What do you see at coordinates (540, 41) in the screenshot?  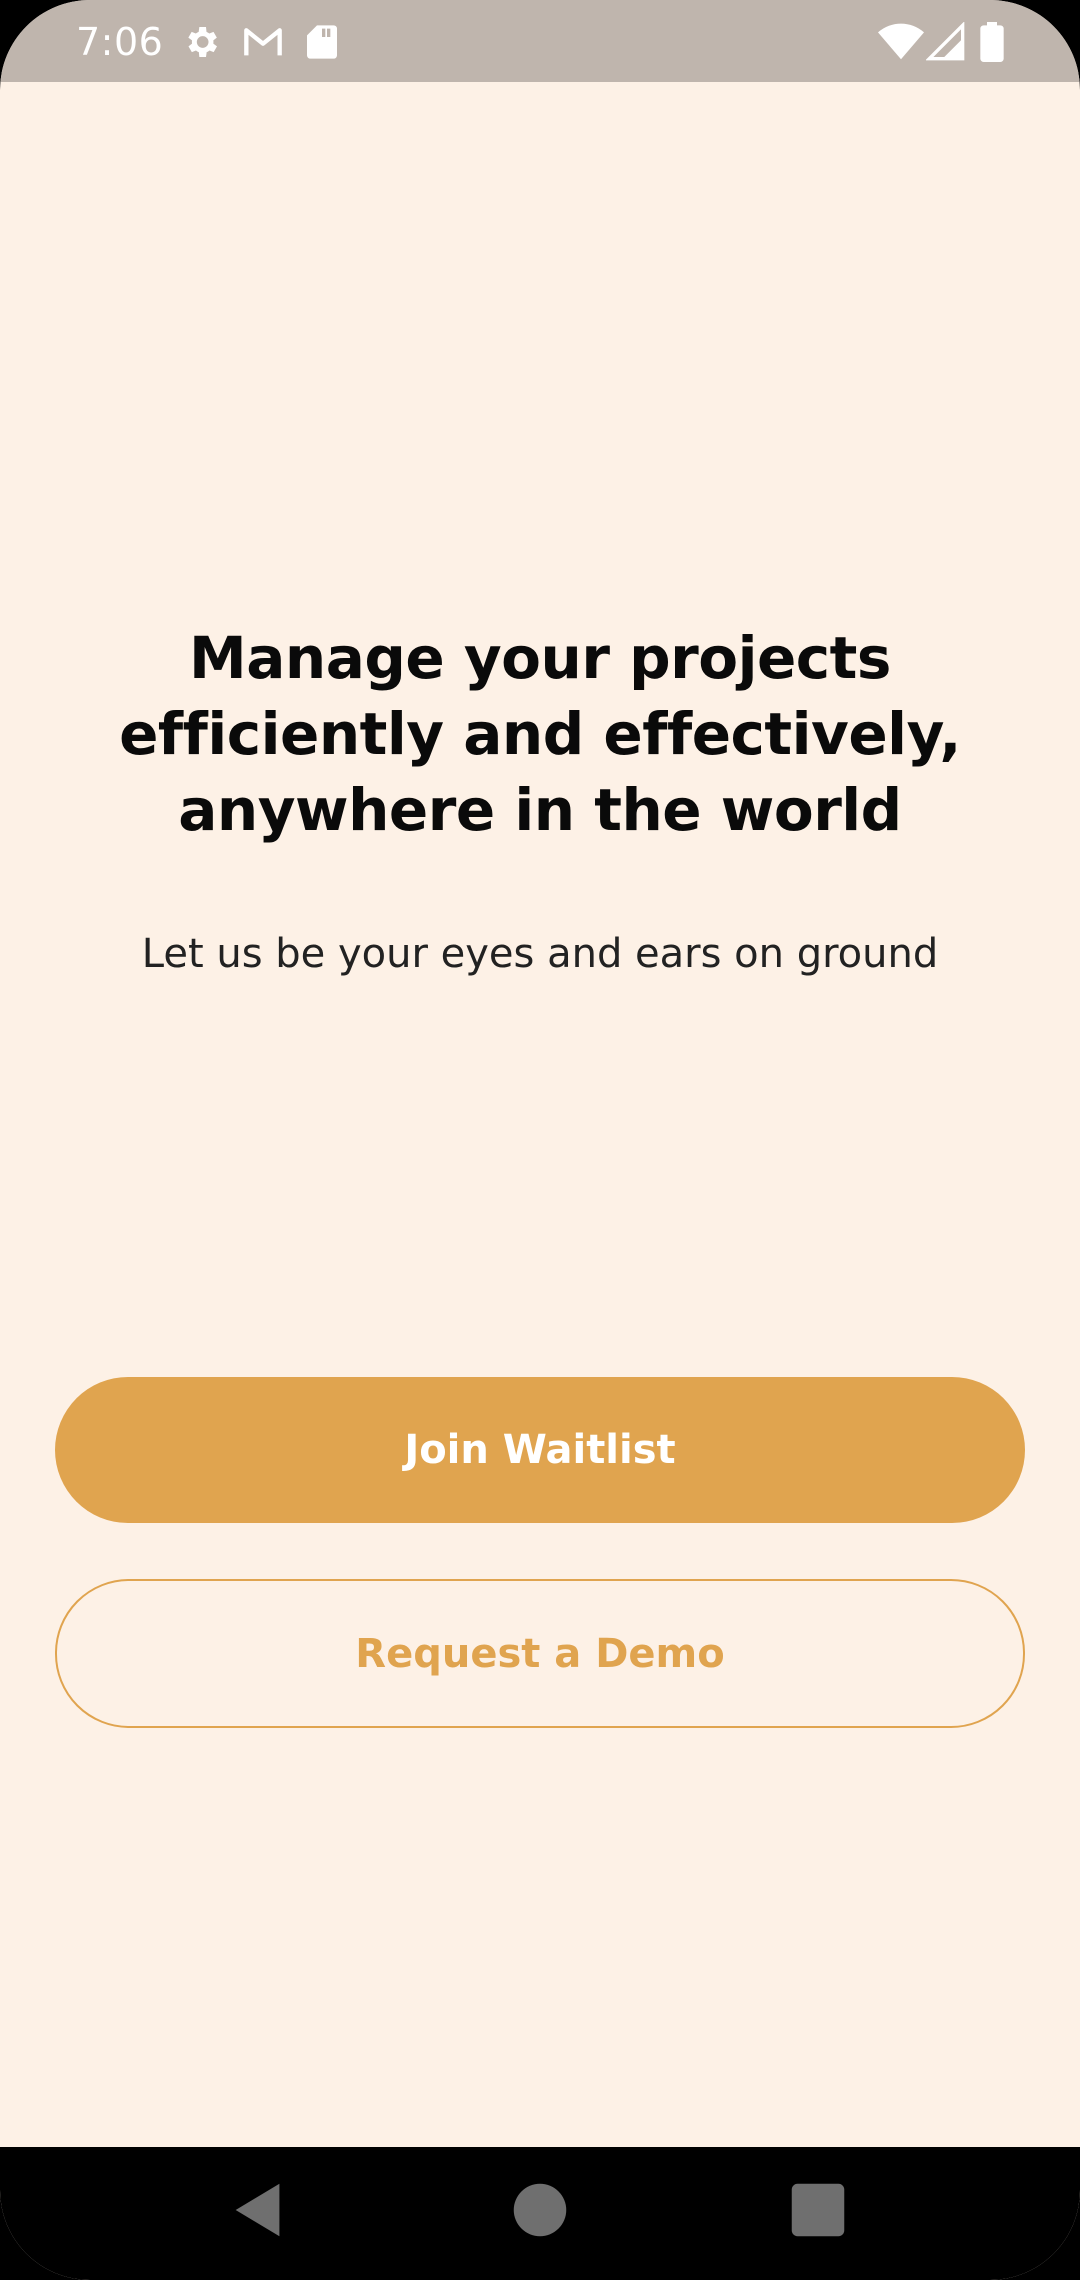 I see `status-bar: 7:06` at bounding box center [540, 41].